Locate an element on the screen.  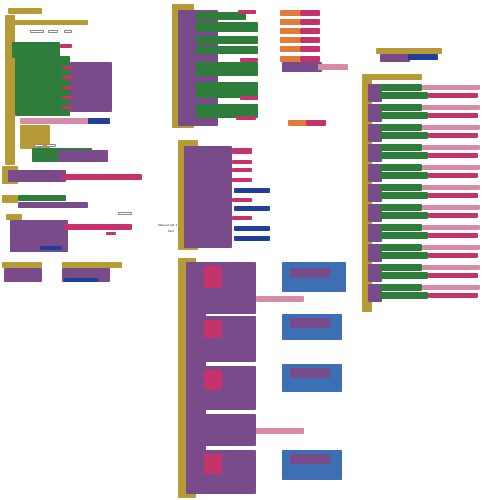
event-block-header is located at coordinates (25, 11).